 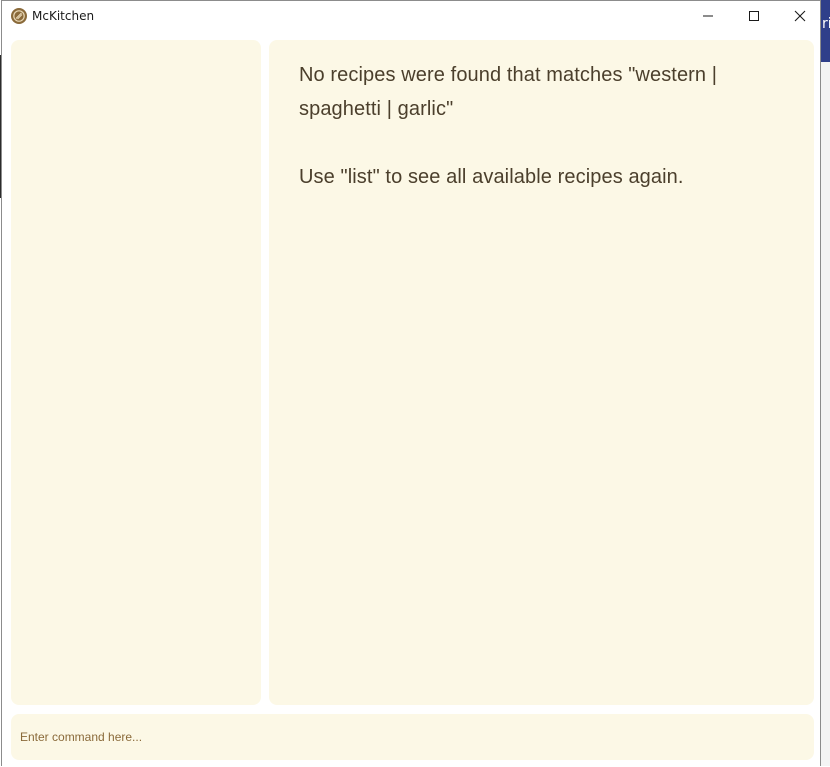 I want to click on close-icon, so click(x=800, y=16).